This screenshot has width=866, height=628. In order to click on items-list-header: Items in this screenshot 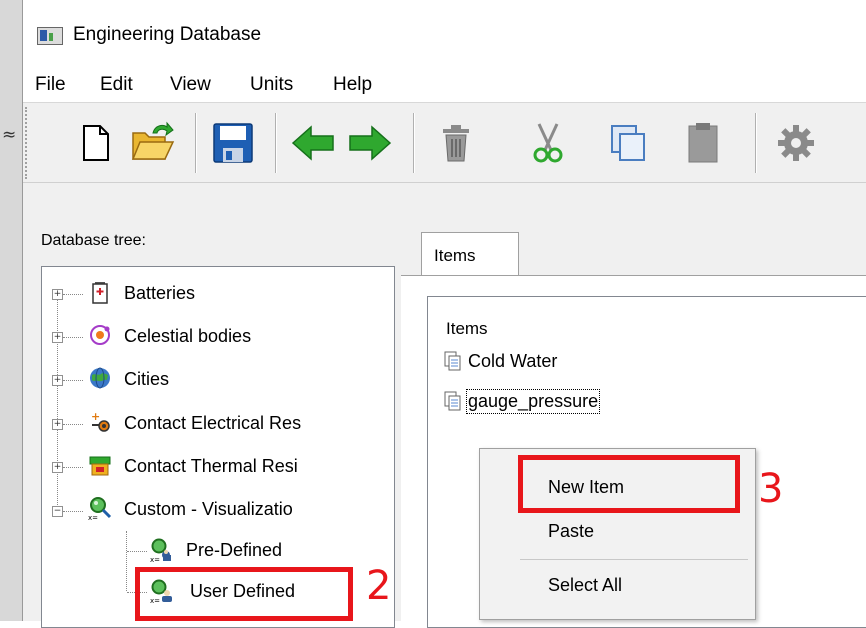, I will do `click(467, 328)`.